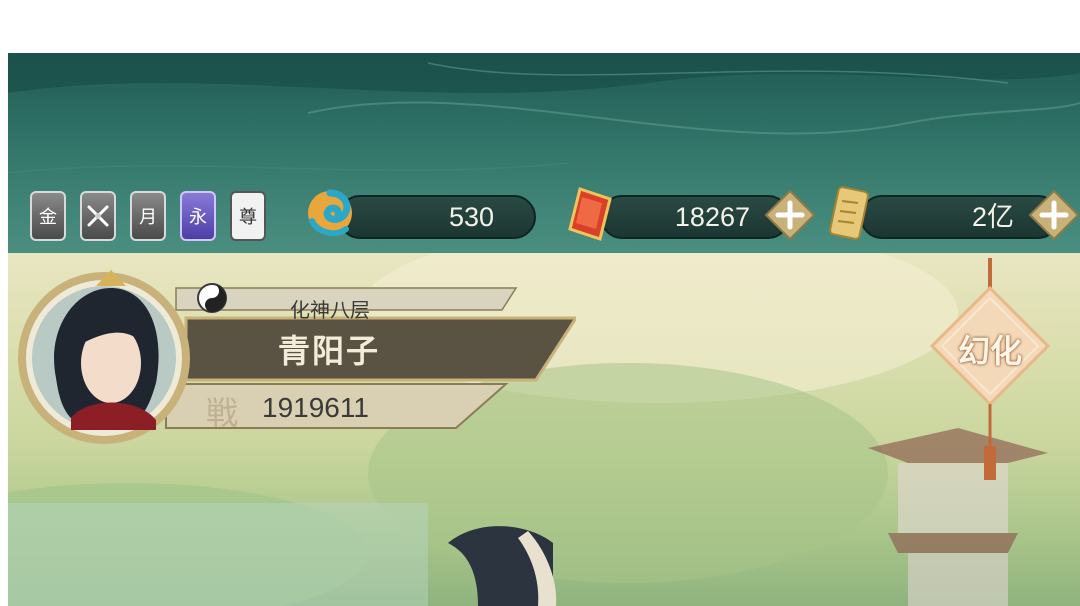 The image size is (1080, 606). I want to click on crossed-swords-icon, so click(98, 216).